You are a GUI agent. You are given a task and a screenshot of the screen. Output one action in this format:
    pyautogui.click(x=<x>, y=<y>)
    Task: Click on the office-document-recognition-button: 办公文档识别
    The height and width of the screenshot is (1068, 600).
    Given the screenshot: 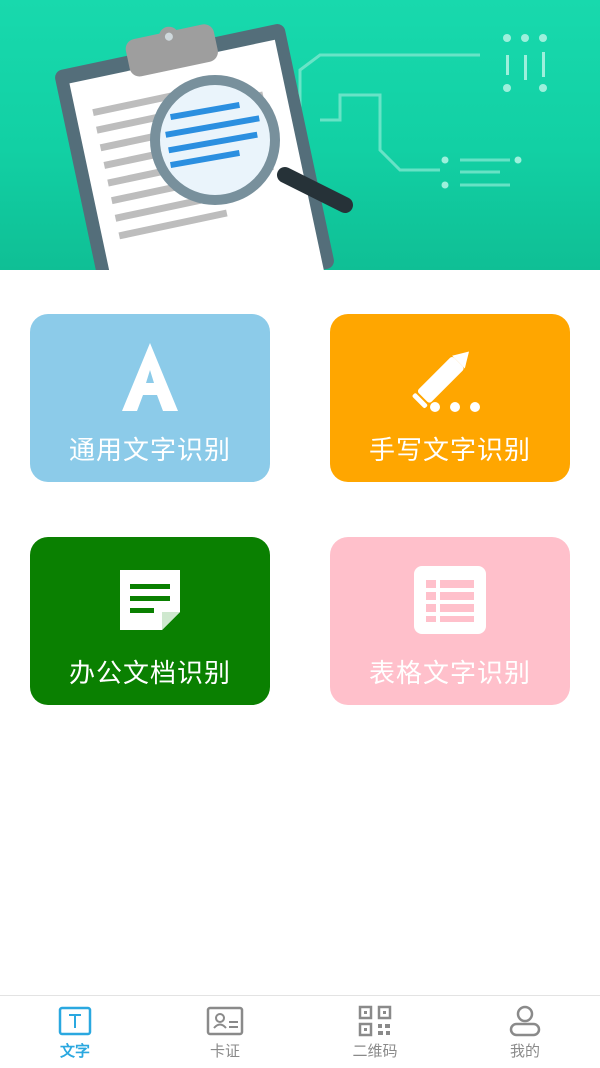 What is the action you would take?
    pyautogui.click(x=150, y=621)
    